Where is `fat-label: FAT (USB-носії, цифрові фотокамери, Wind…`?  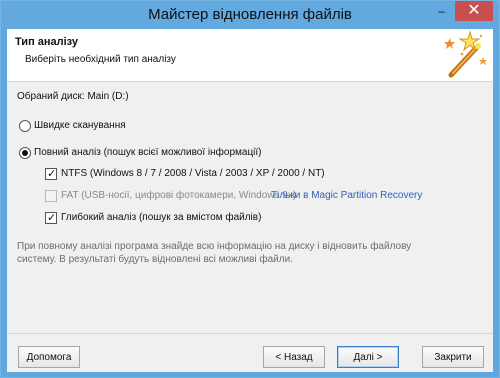 fat-label: FAT (USB-носії, цифрові фотокамери, Wind… is located at coordinates (179, 195).